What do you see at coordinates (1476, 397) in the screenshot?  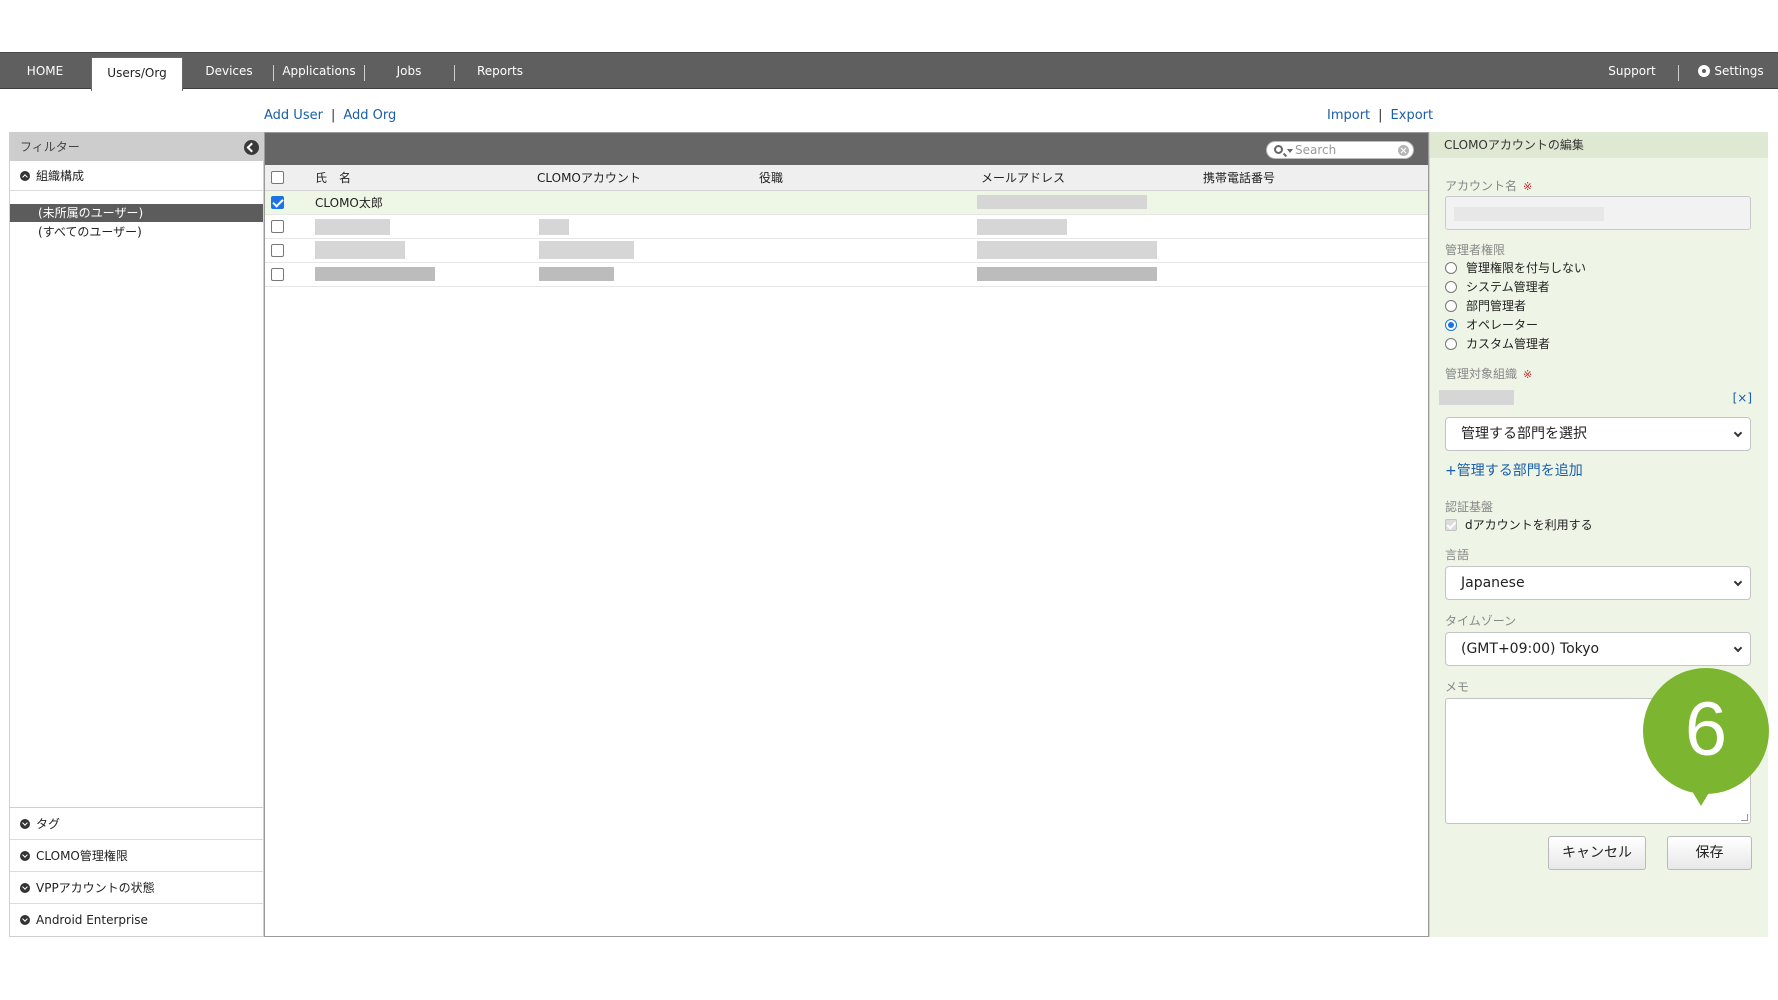 I see `redacted-org` at bounding box center [1476, 397].